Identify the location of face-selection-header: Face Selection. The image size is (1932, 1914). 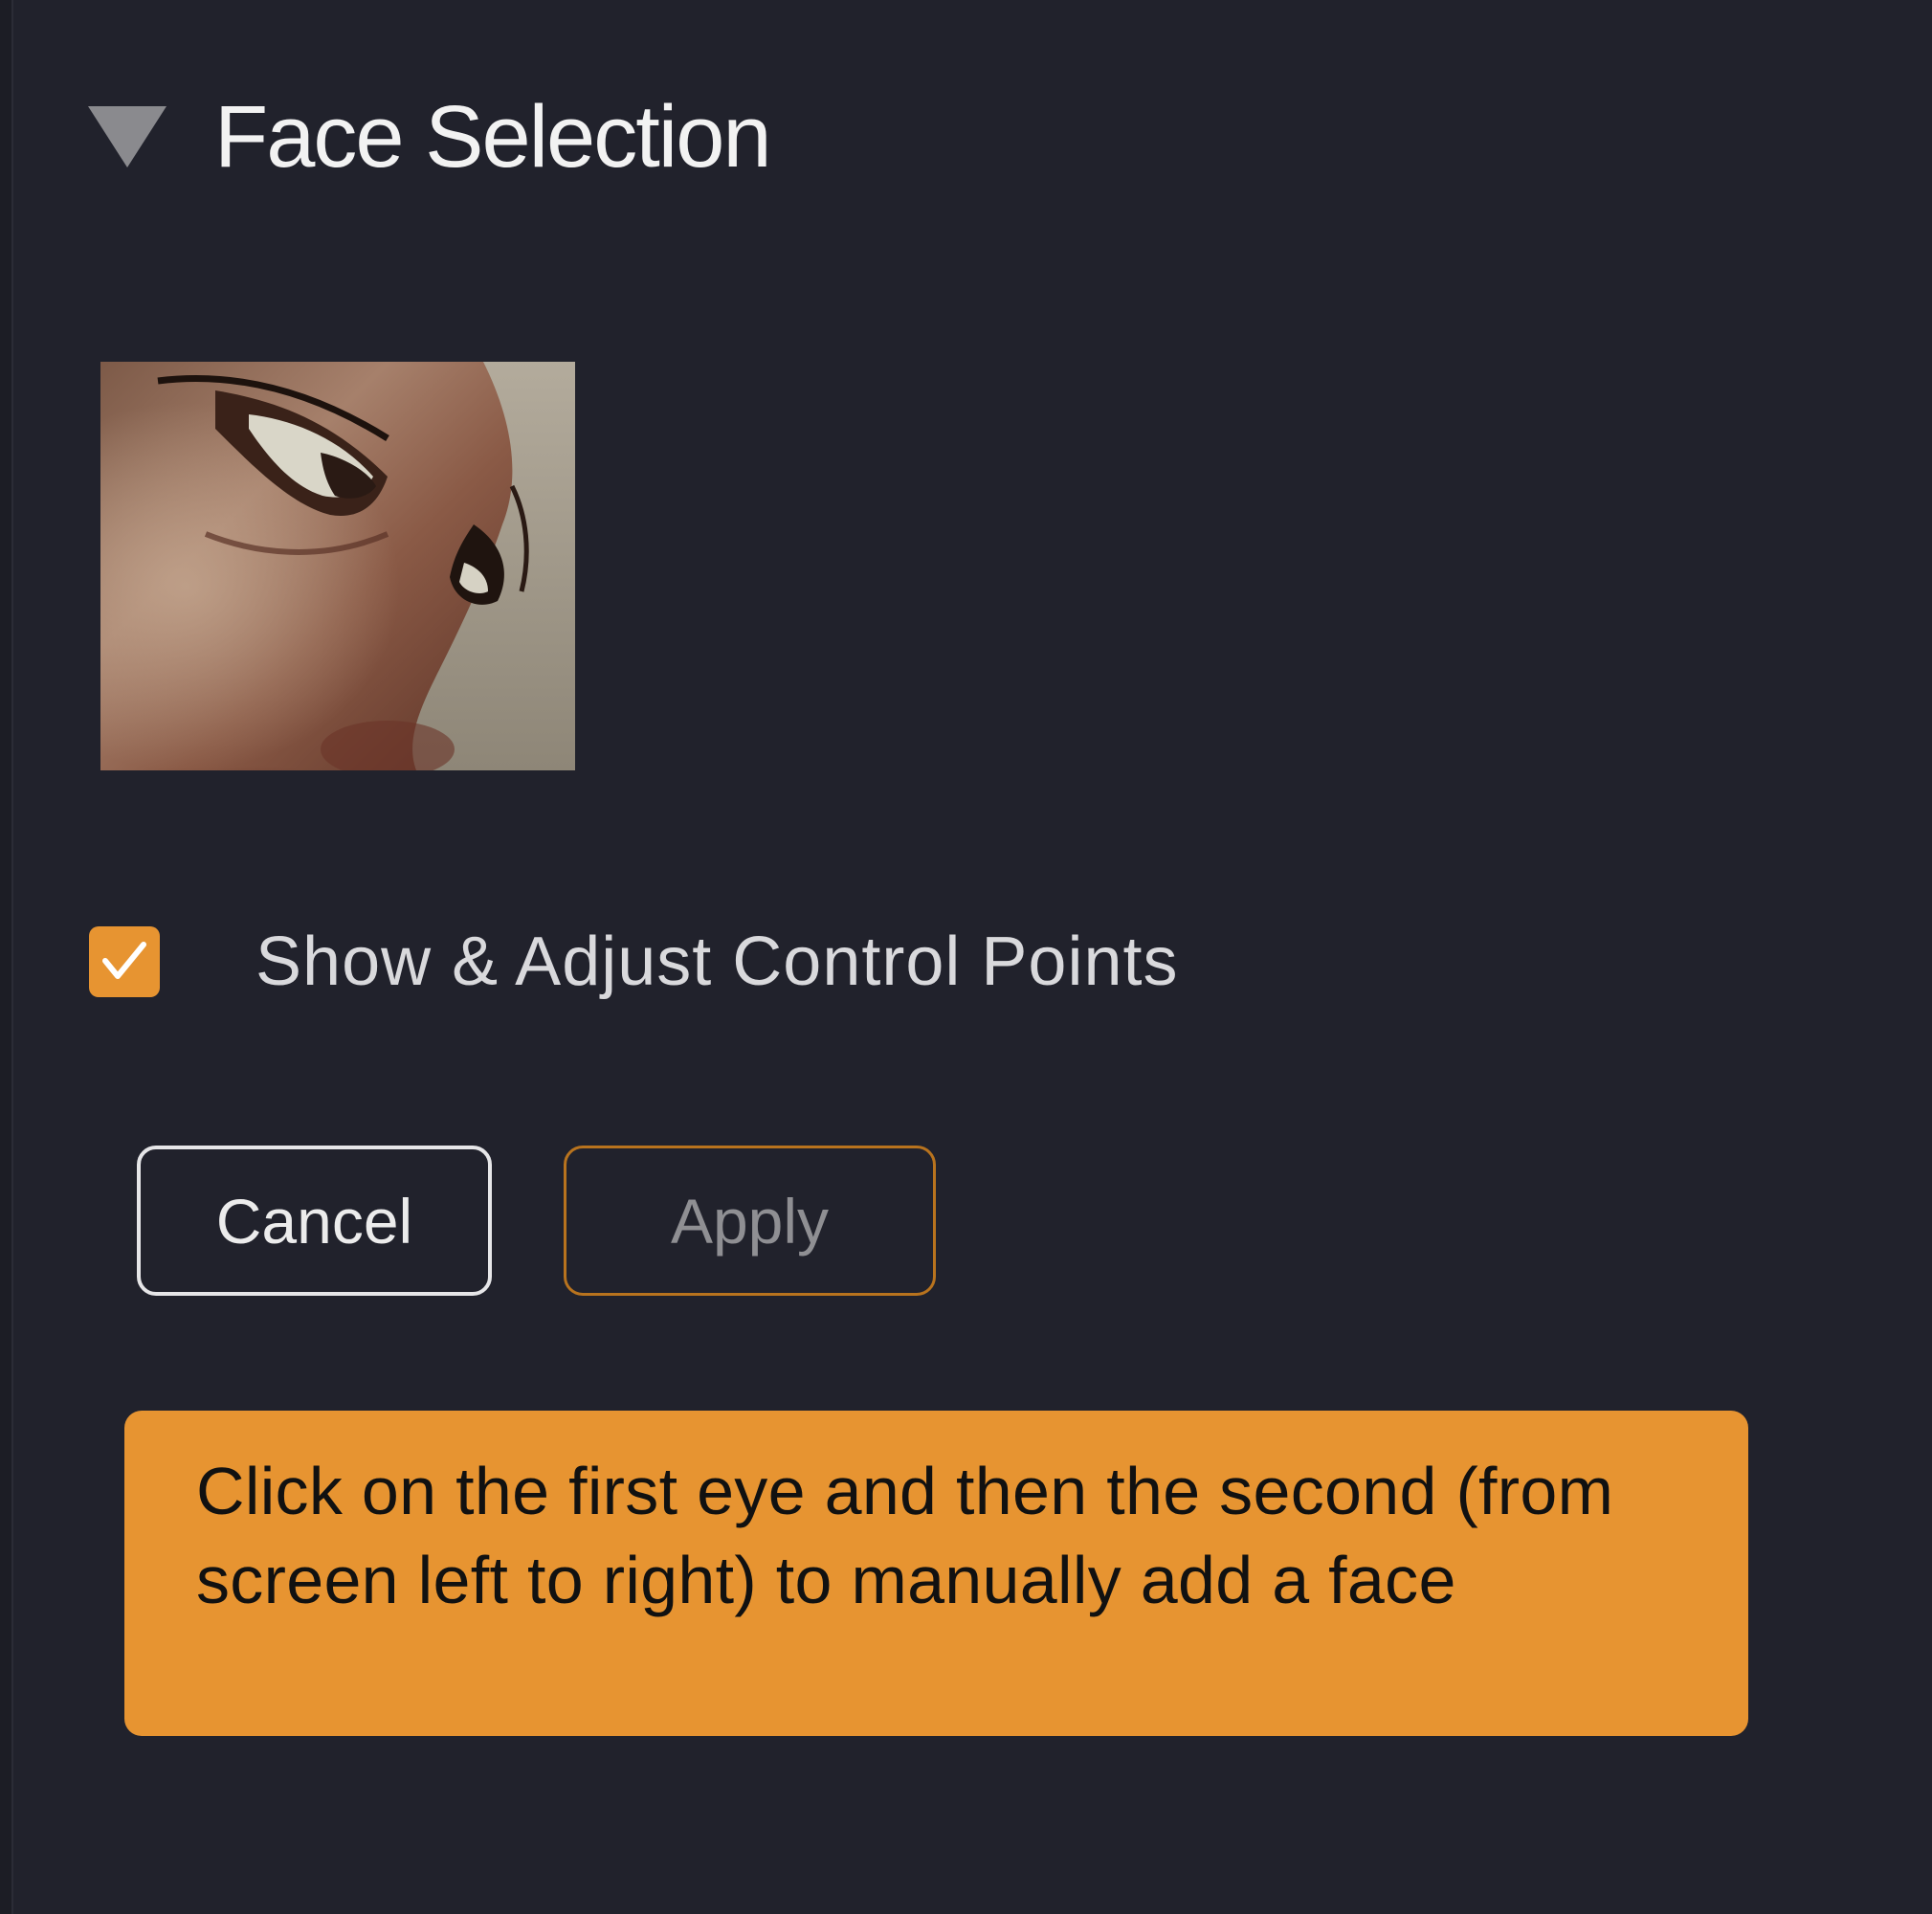
(430, 136).